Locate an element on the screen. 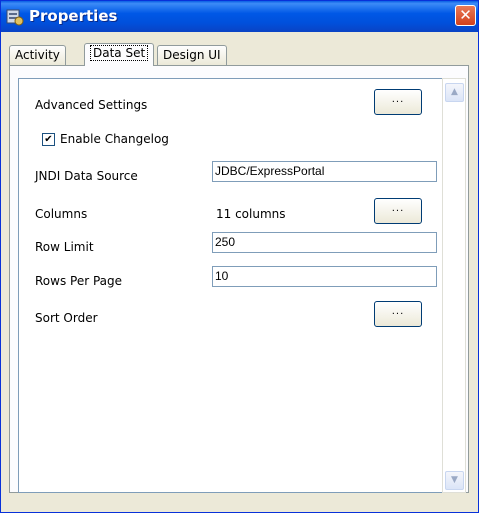 This screenshot has height=513, width=479. scroll-down-button: ▼ is located at coordinates (454, 480).